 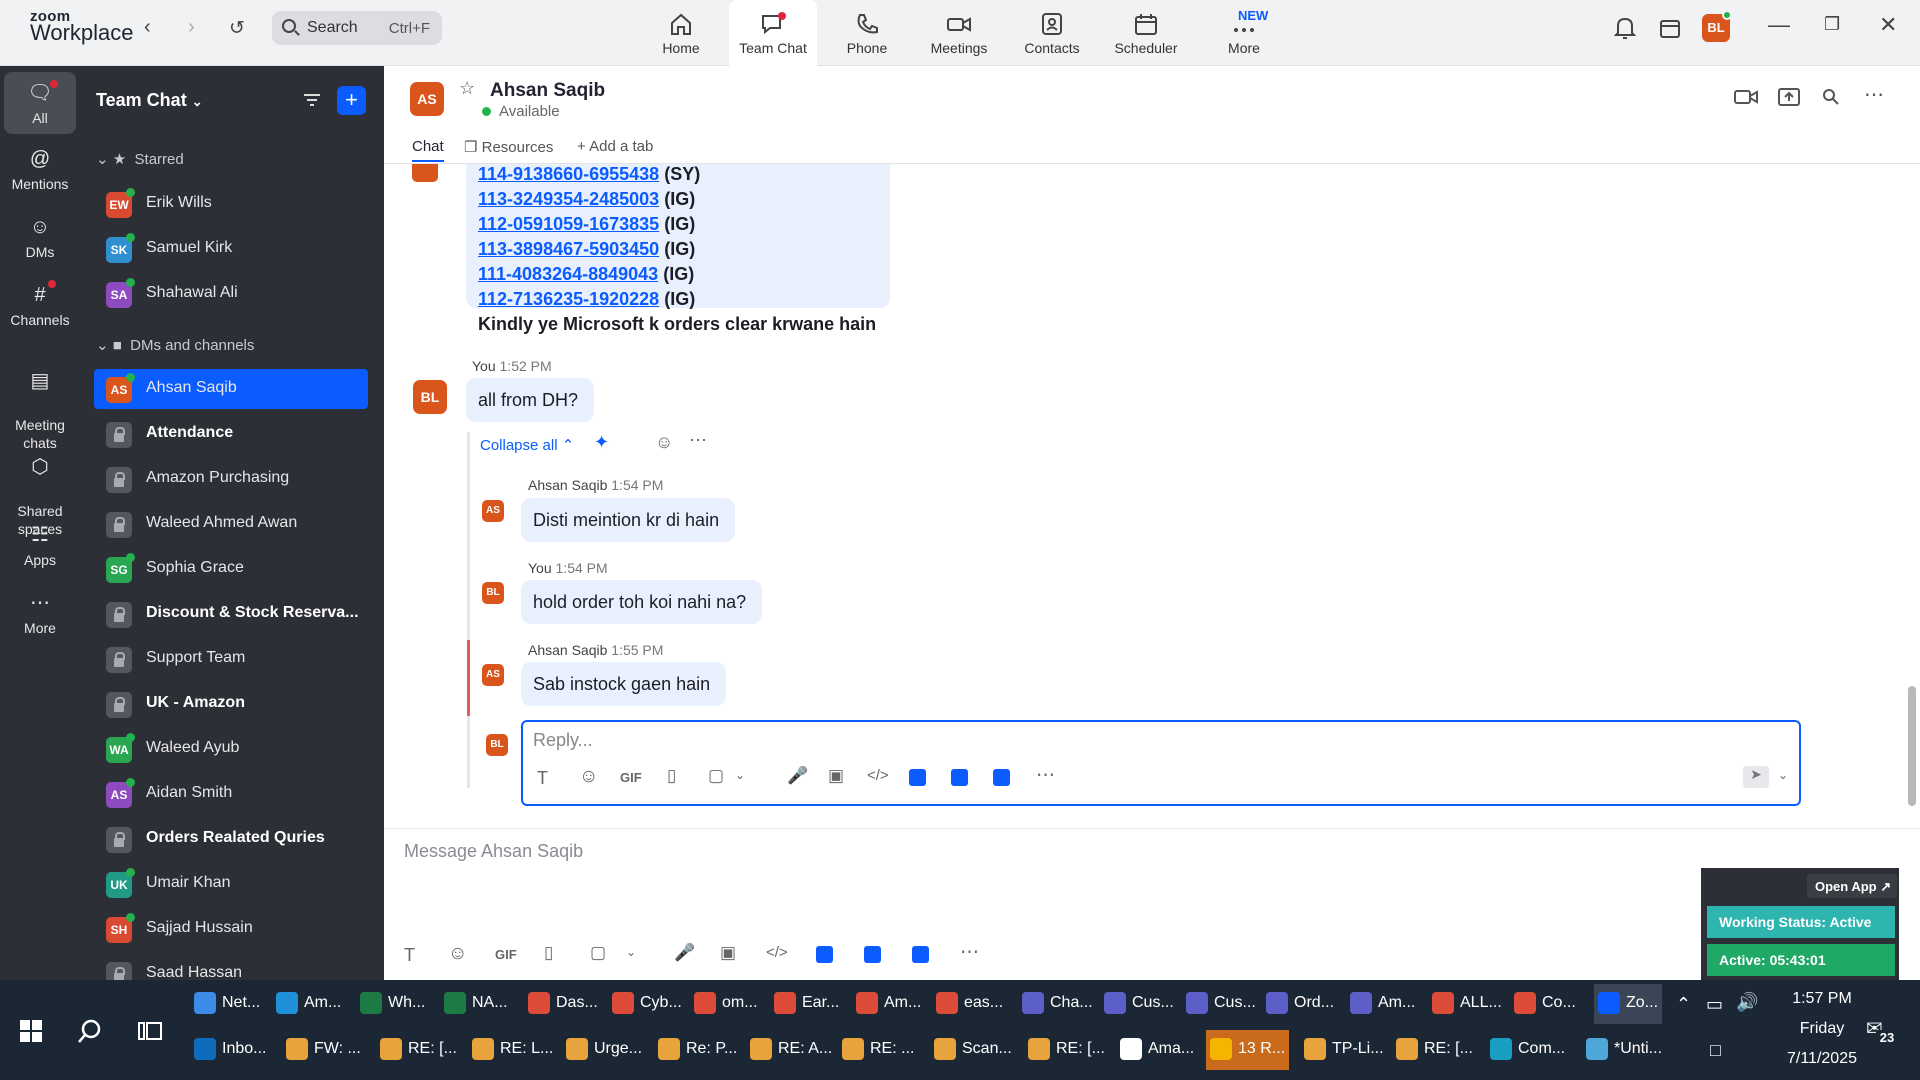 I want to click on nav-team-chat: Team Chat, so click(x=773, y=33).